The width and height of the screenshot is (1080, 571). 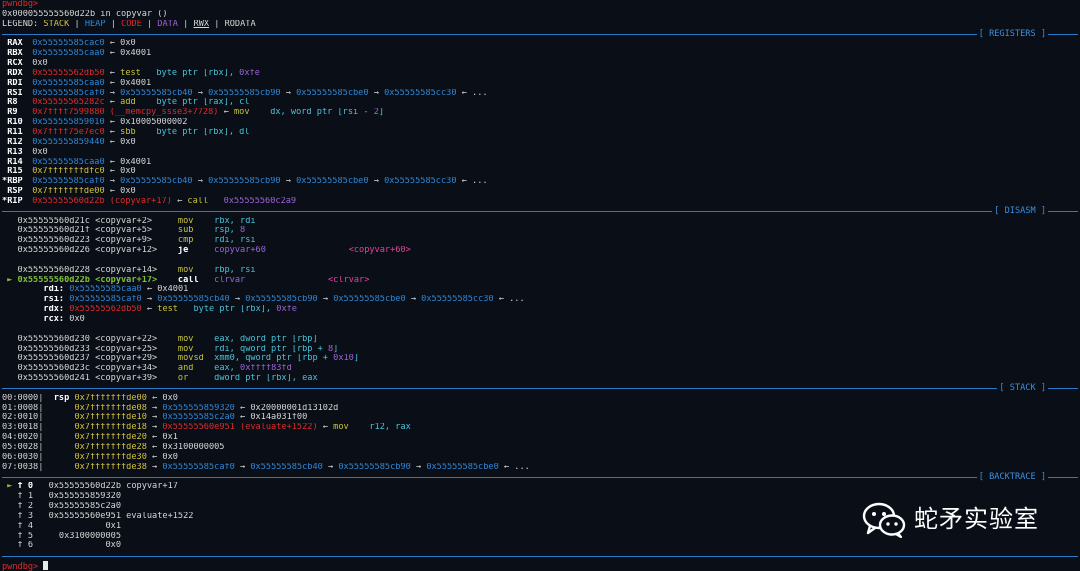 What do you see at coordinates (15, 201) in the screenshot?
I see `register-name: RIP` at bounding box center [15, 201].